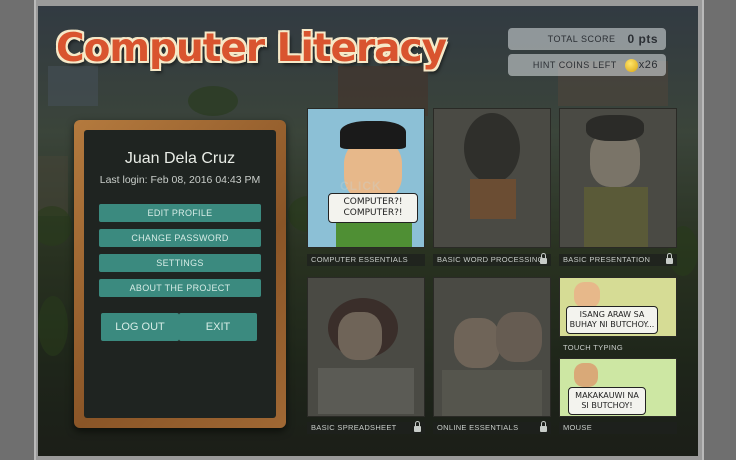 The image size is (736, 460). What do you see at coordinates (218, 327) in the screenshot?
I see `exit-button: EXIT` at bounding box center [218, 327].